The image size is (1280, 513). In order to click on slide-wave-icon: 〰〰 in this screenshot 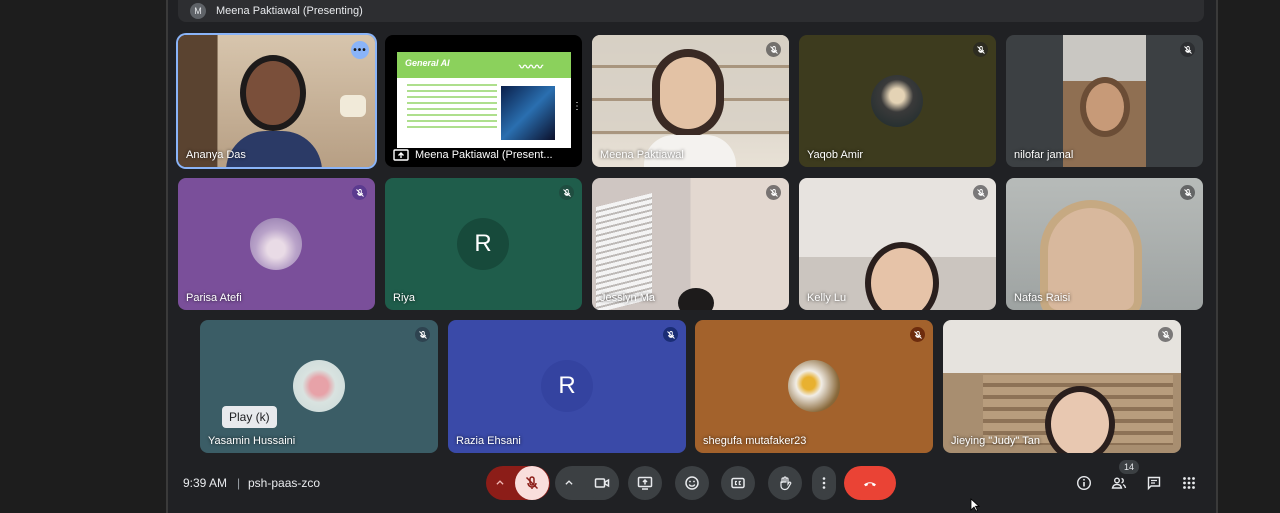, I will do `click(531, 67)`.